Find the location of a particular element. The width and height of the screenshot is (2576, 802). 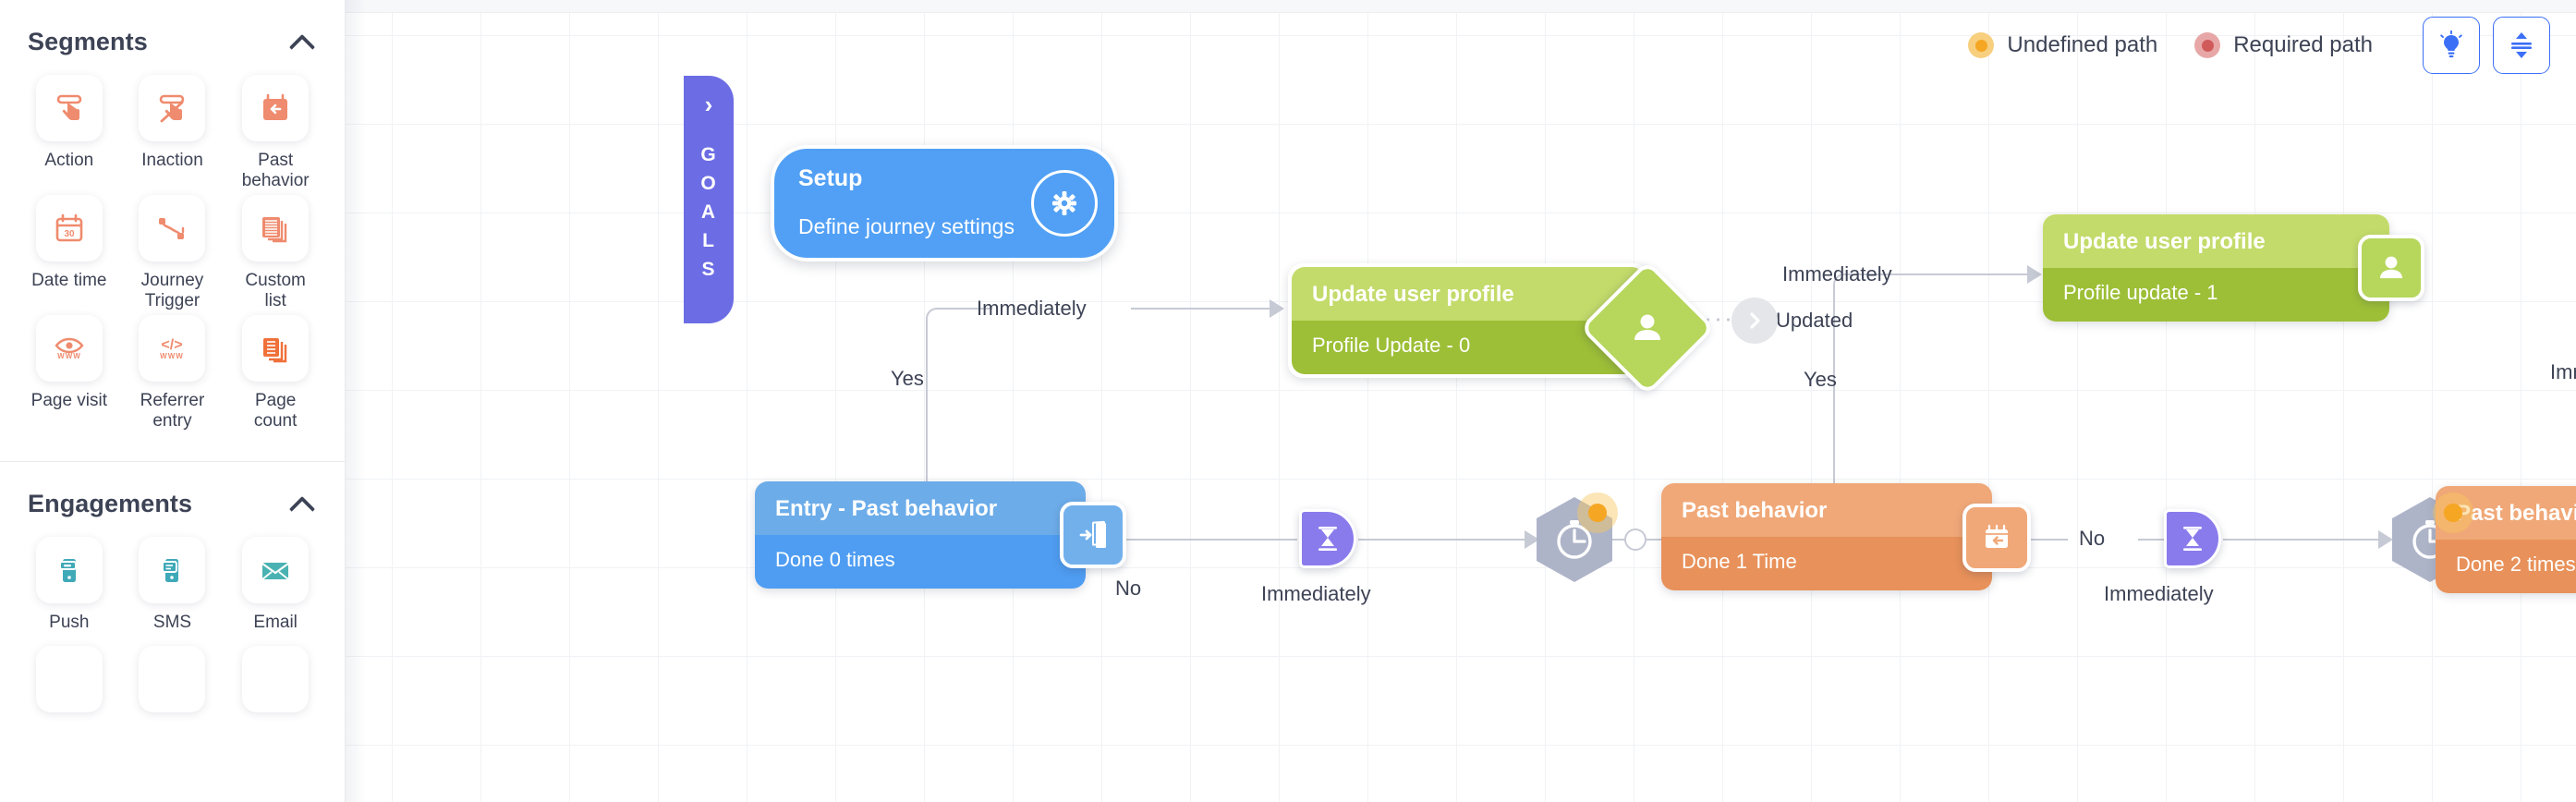

user-icon is located at coordinates (2391, 268).